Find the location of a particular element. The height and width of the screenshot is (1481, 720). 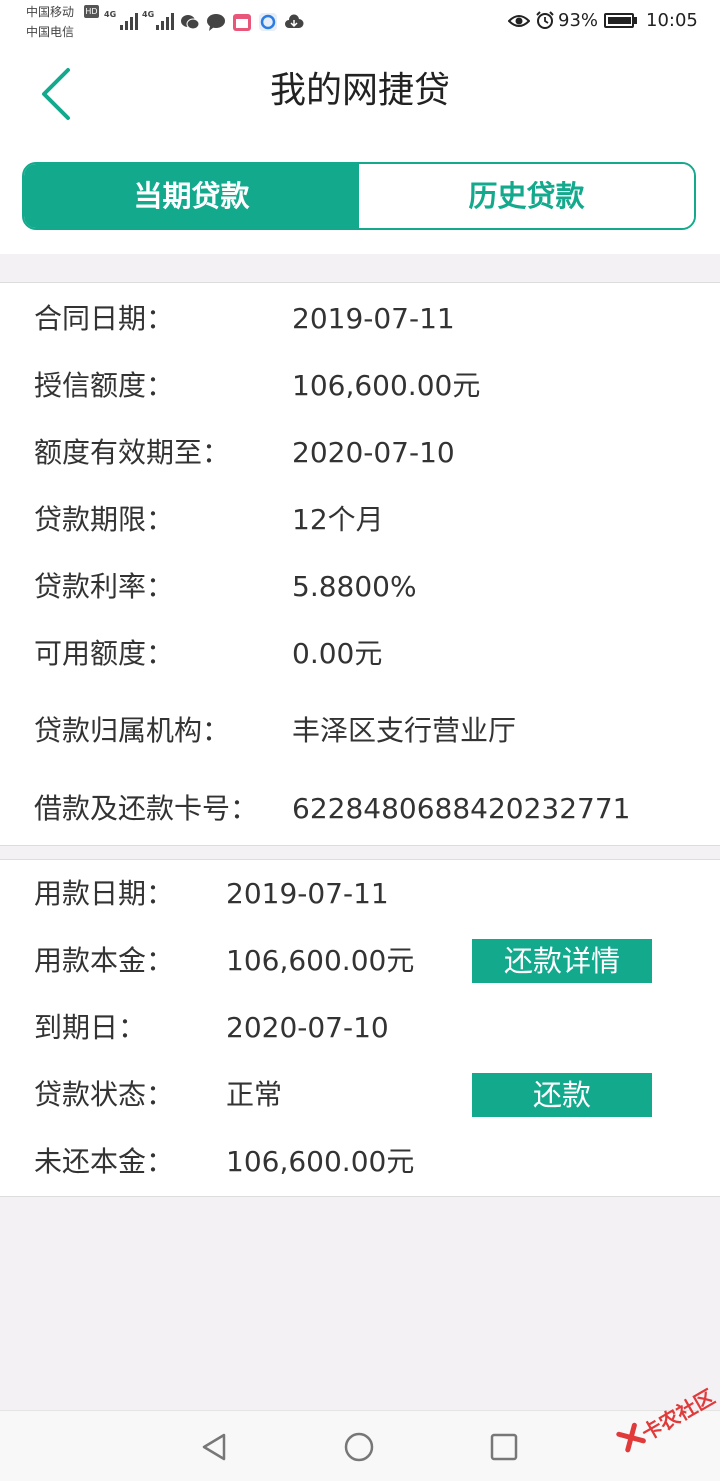

alarm-icon is located at coordinates (545, 20).